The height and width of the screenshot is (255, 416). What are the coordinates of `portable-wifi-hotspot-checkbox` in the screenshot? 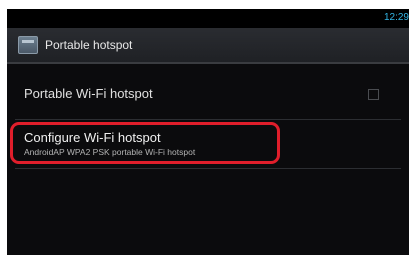 It's located at (373, 94).